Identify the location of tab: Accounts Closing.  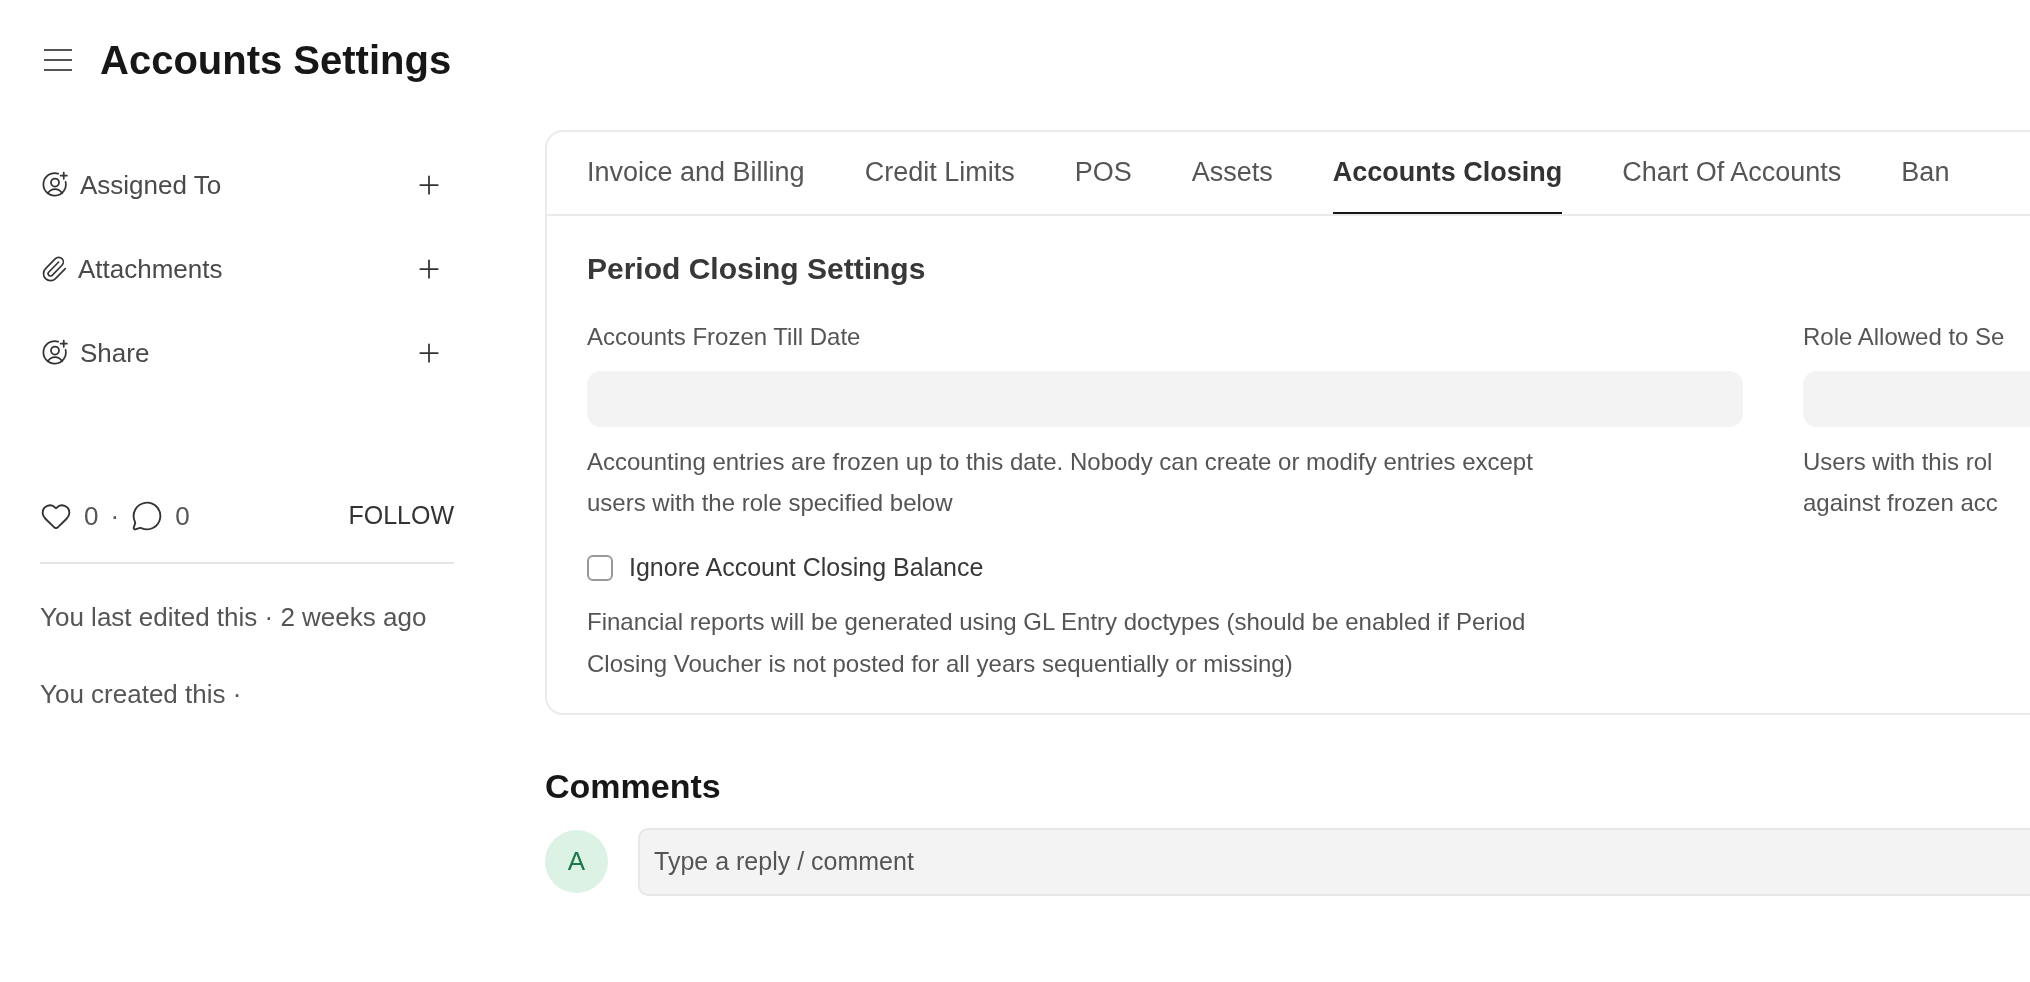
(1447, 173).